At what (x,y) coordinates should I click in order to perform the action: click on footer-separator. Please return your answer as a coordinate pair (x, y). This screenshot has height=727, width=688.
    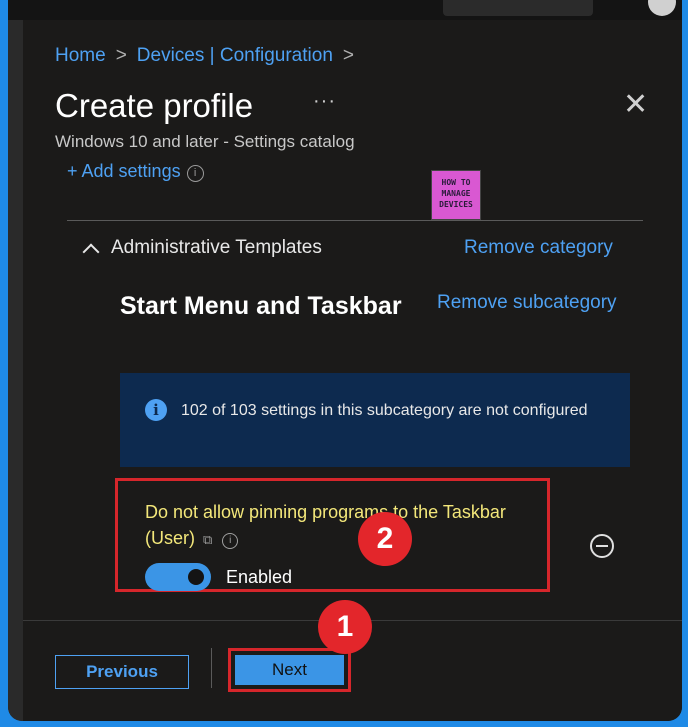
    Looking at the image, I should click on (211, 668).